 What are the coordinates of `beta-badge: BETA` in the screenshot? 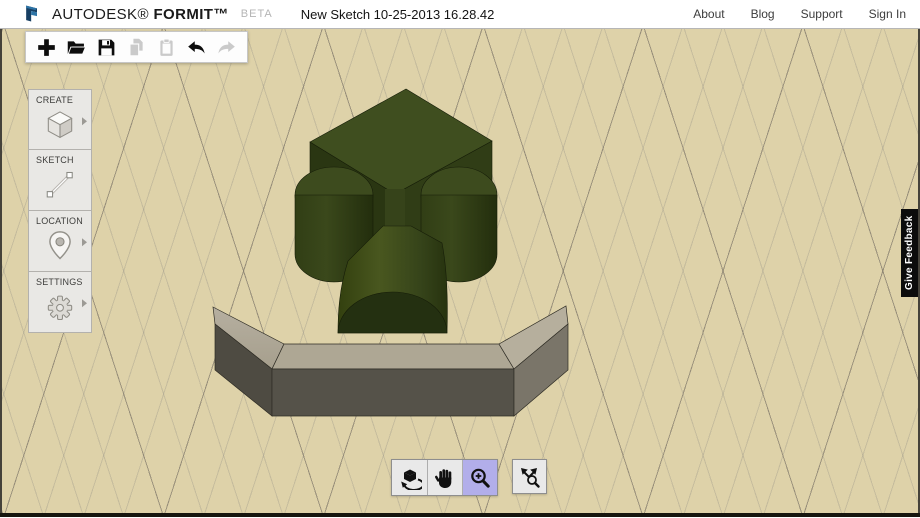 It's located at (256, 14).